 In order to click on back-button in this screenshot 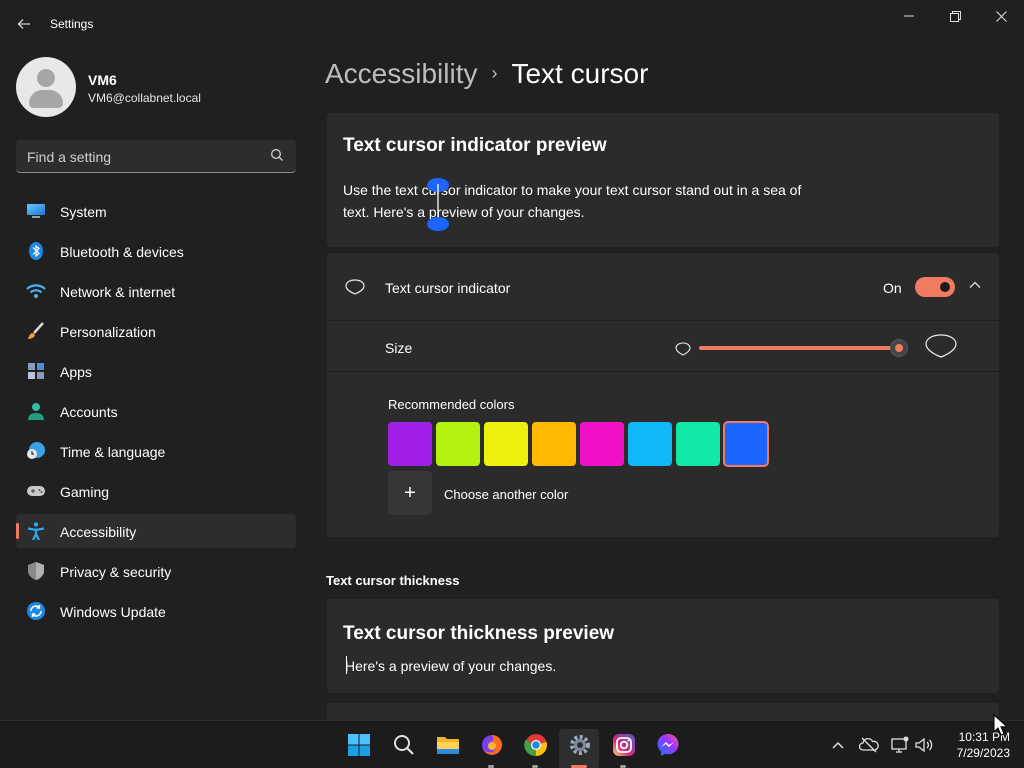, I will do `click(24, 24)`.